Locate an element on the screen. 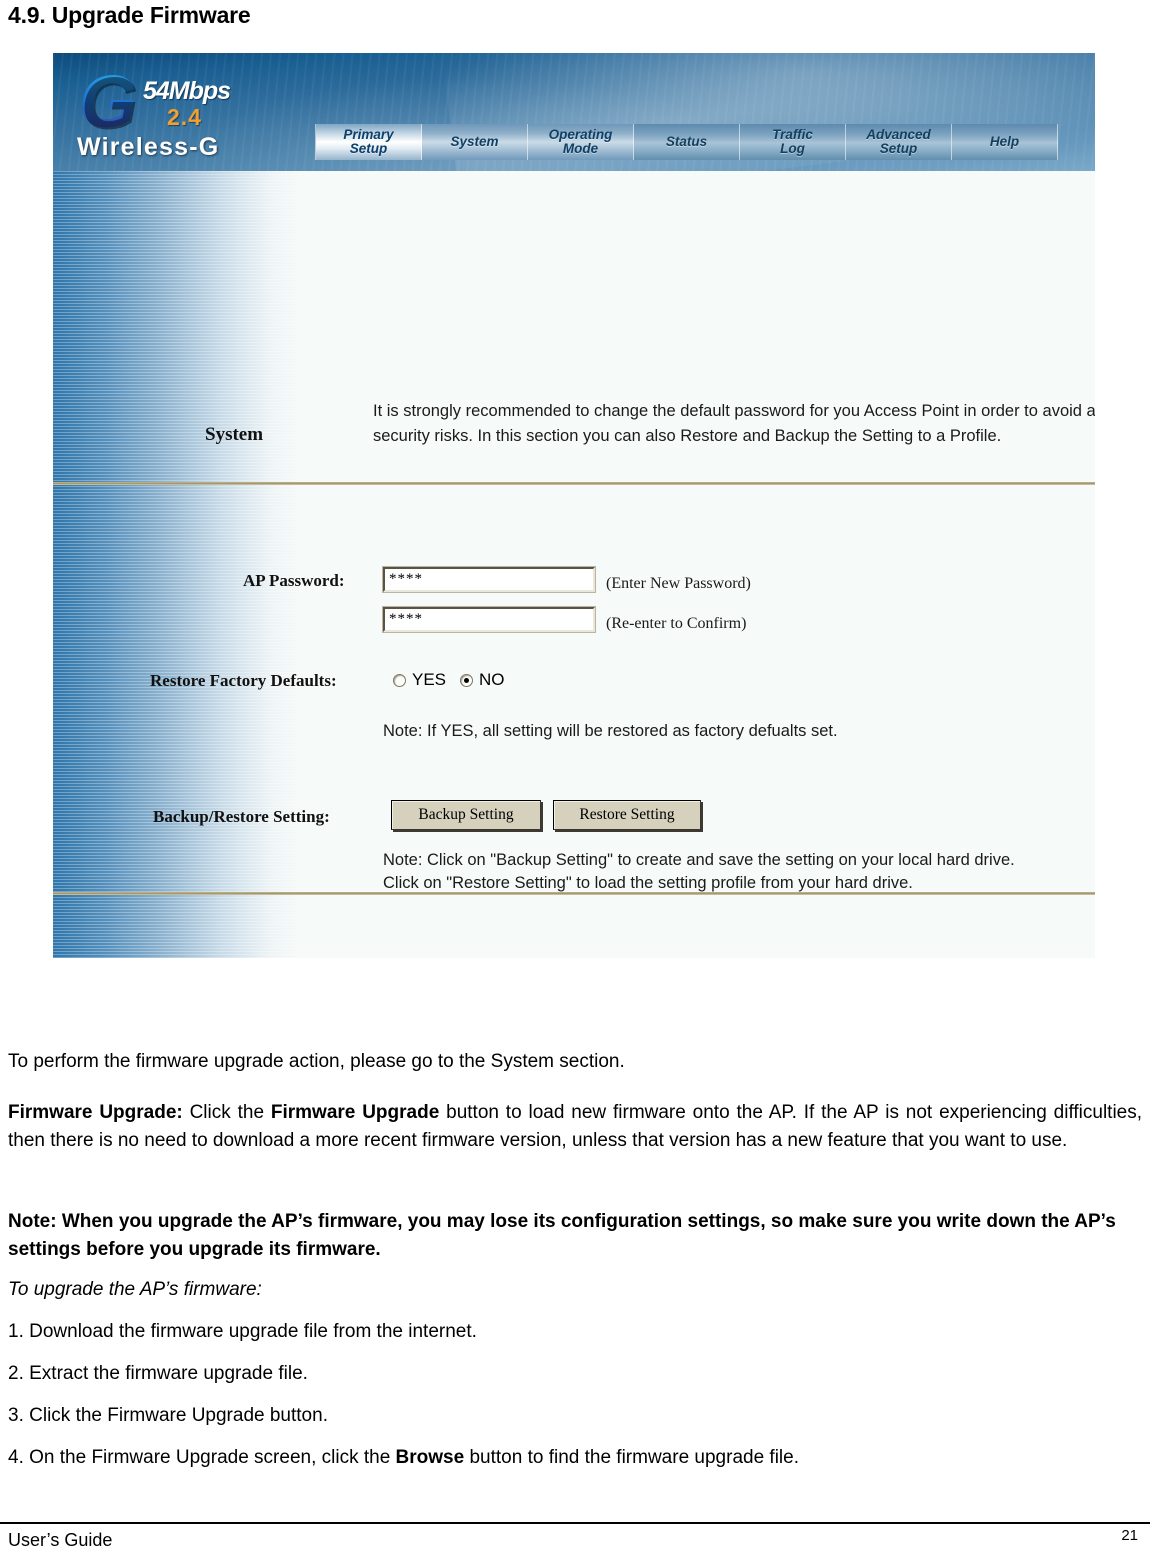 The height and width of the screenshot is (1563, 1150). tab-traffic-log-line1: Traffic is located at coordinates (792, 134).